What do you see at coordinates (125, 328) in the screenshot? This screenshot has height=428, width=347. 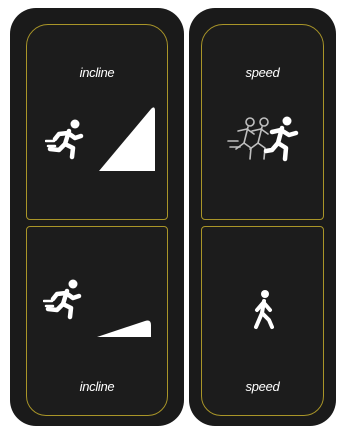 I see `shallow-incline-icon` at bounding box center [125, 328].